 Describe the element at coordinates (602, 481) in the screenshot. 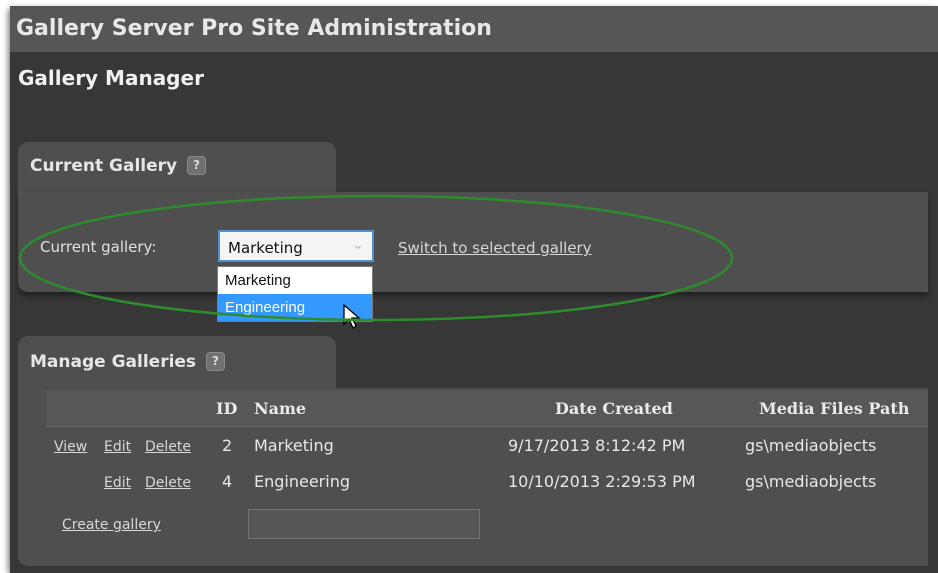

I see `gallery-date-created: 10/10/2013 2:29:53 PM` at that location.